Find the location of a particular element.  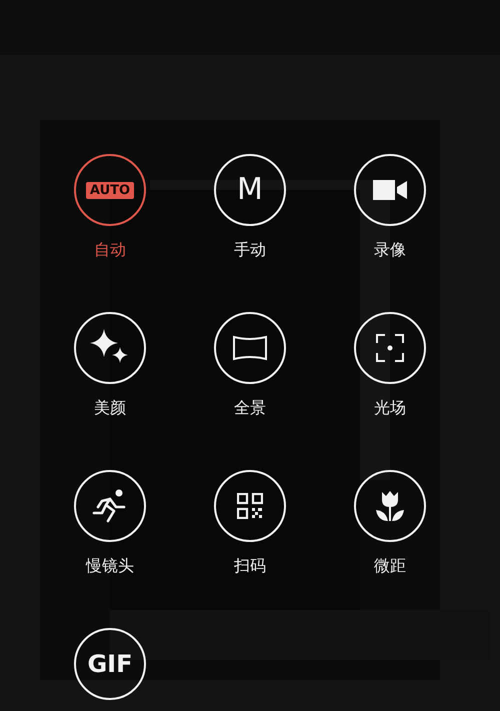

focus-frame-icon is located at coordinates (390, 348).